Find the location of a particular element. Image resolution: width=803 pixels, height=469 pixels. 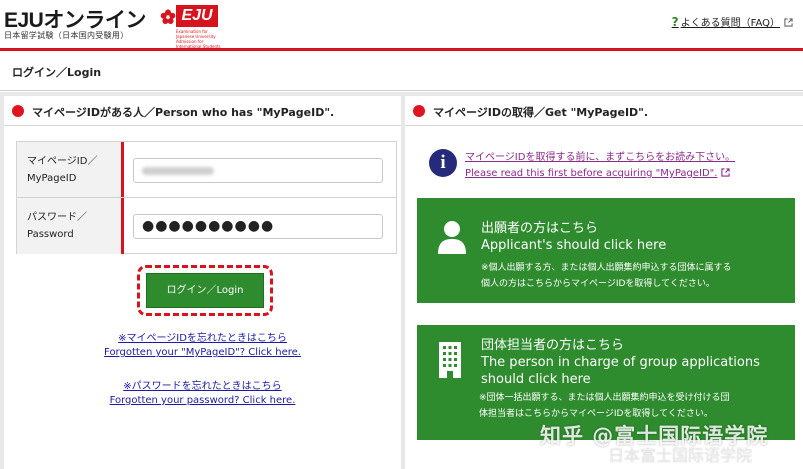

faq-label: よくある質問（FAQ） is located at coordinates (730, 23).